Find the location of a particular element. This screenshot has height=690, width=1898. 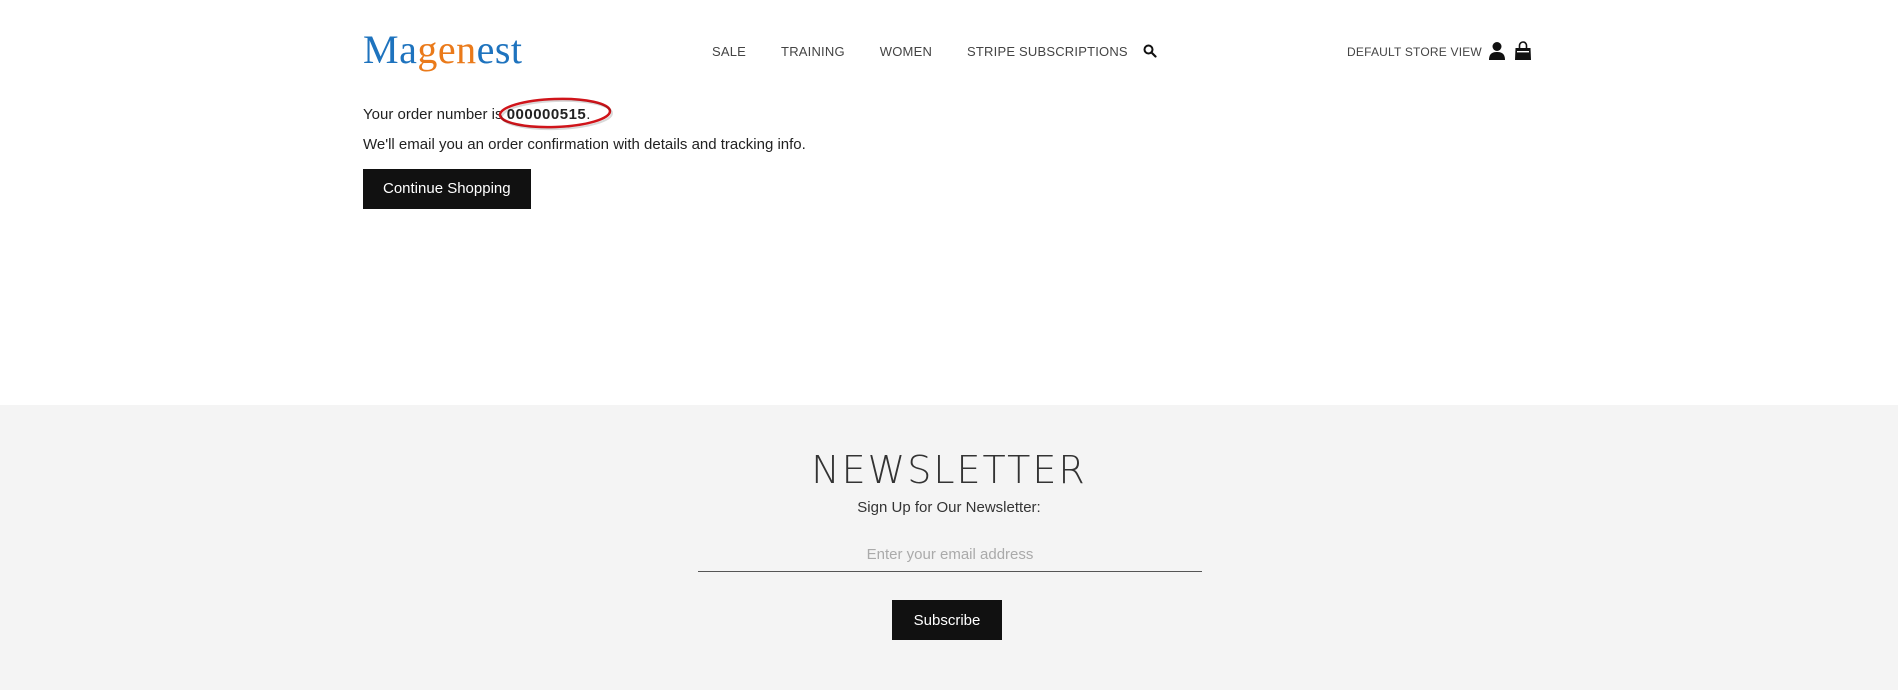

logo-part-3: est is located at coordinates (499, 49).